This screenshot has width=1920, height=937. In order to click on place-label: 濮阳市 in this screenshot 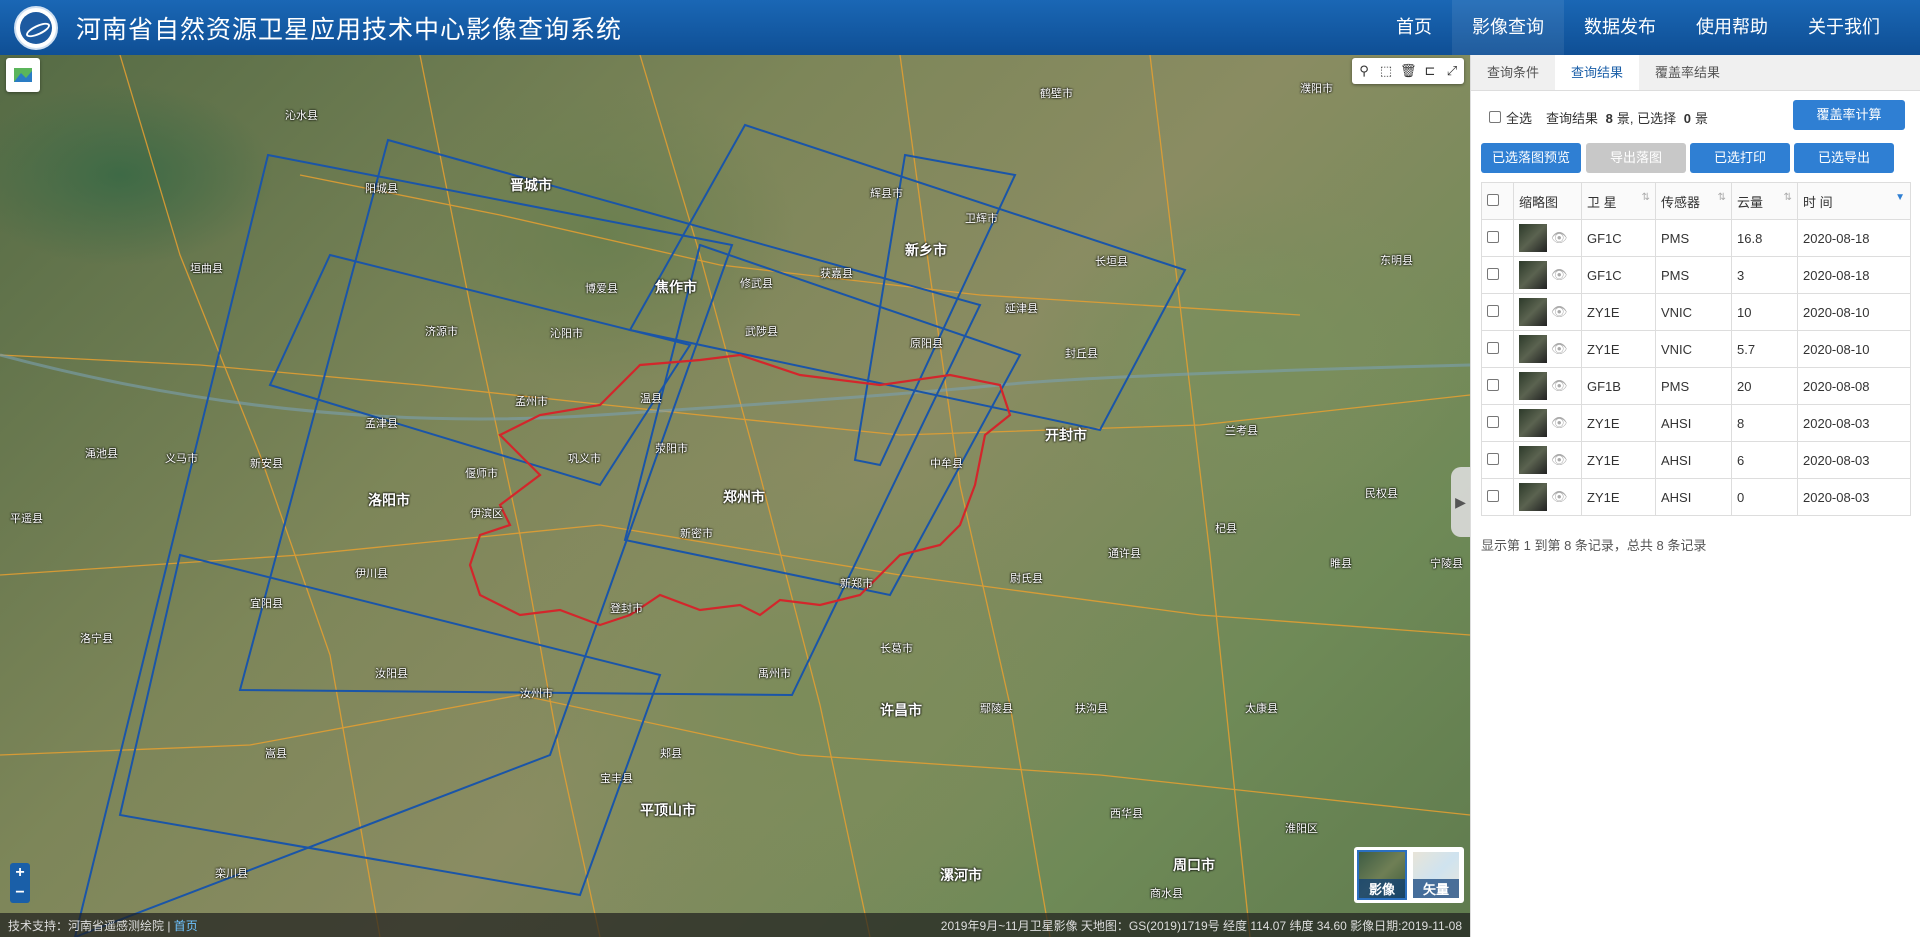, I will do `click(1316, 89)`.